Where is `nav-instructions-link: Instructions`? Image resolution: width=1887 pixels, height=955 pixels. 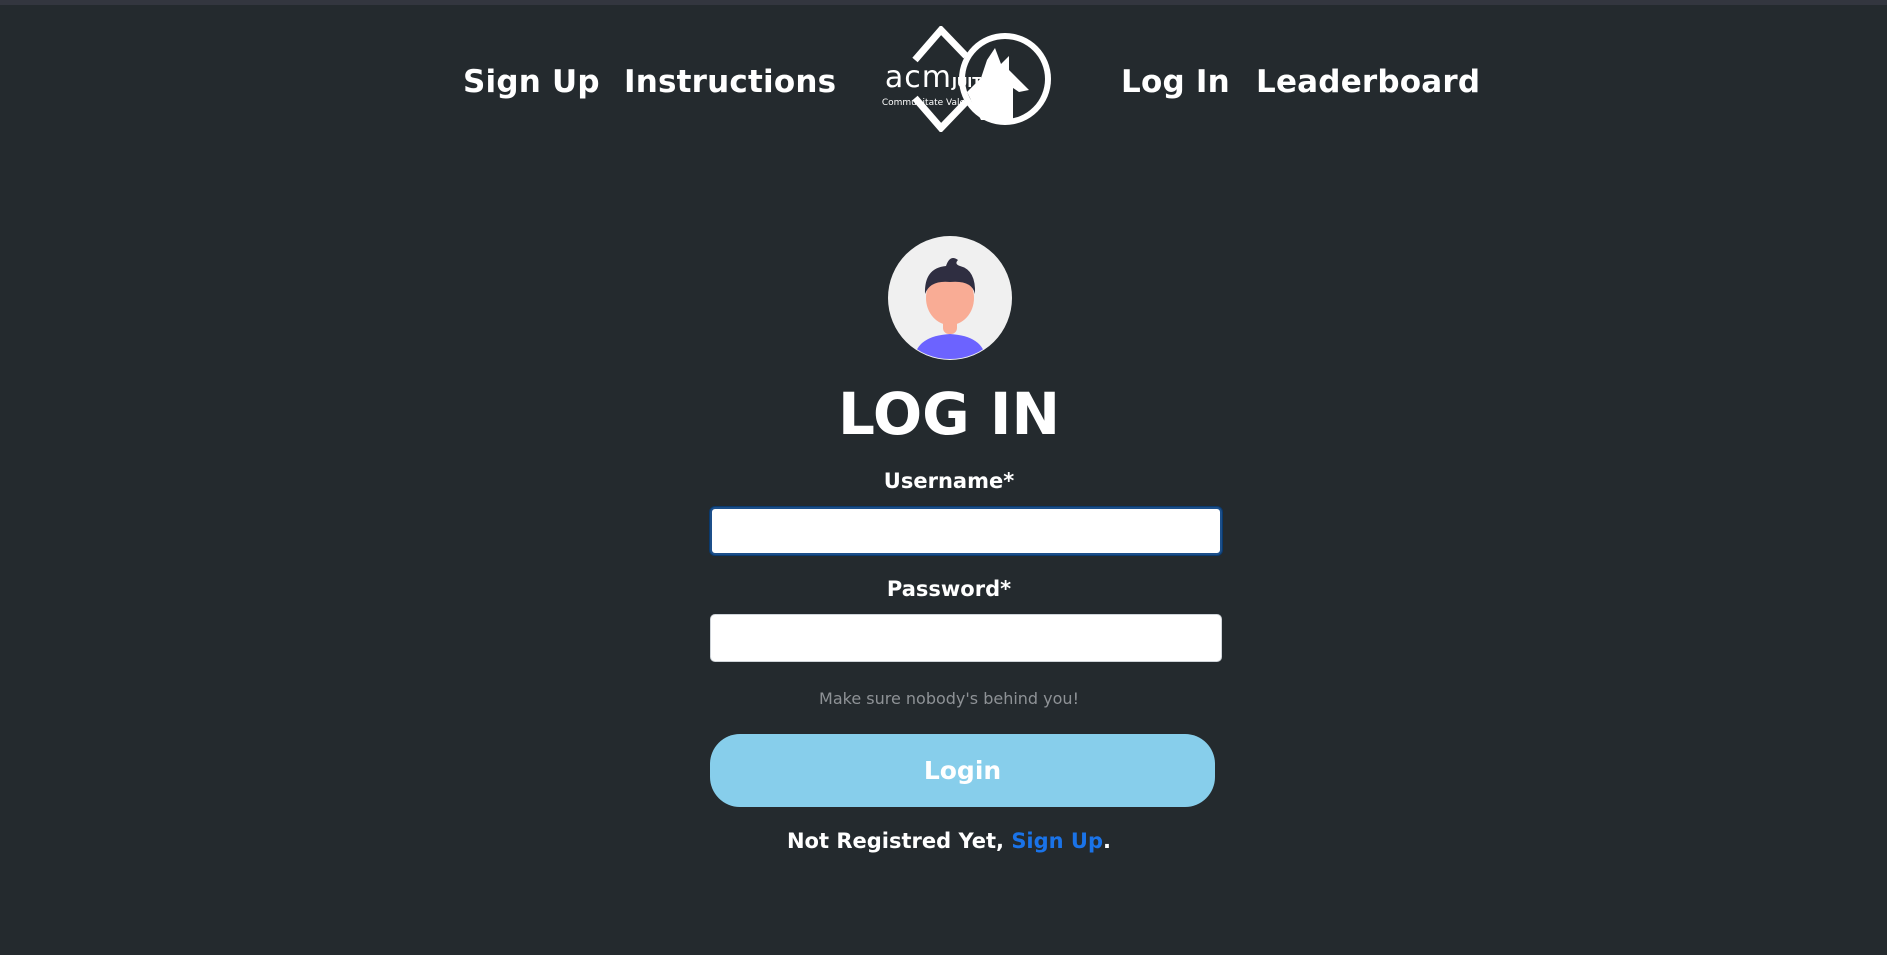
nav-instructions-link: Instructions is located at coordinates (730, 82).